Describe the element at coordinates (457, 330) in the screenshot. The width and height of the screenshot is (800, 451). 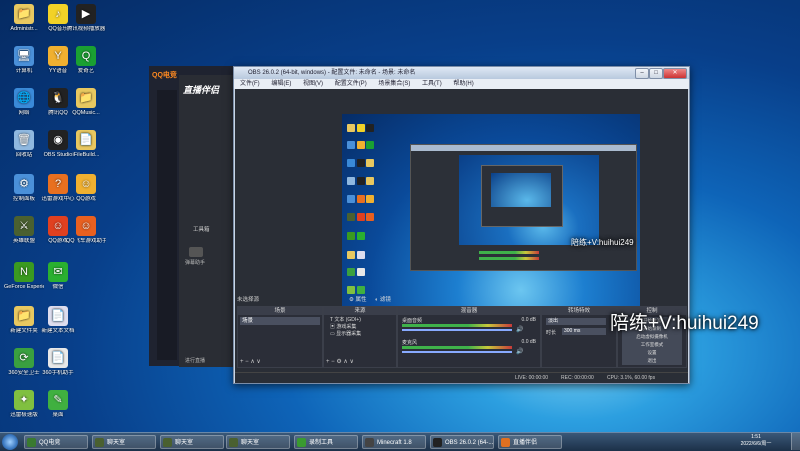
I see `desktop-audio-slider` at that location.